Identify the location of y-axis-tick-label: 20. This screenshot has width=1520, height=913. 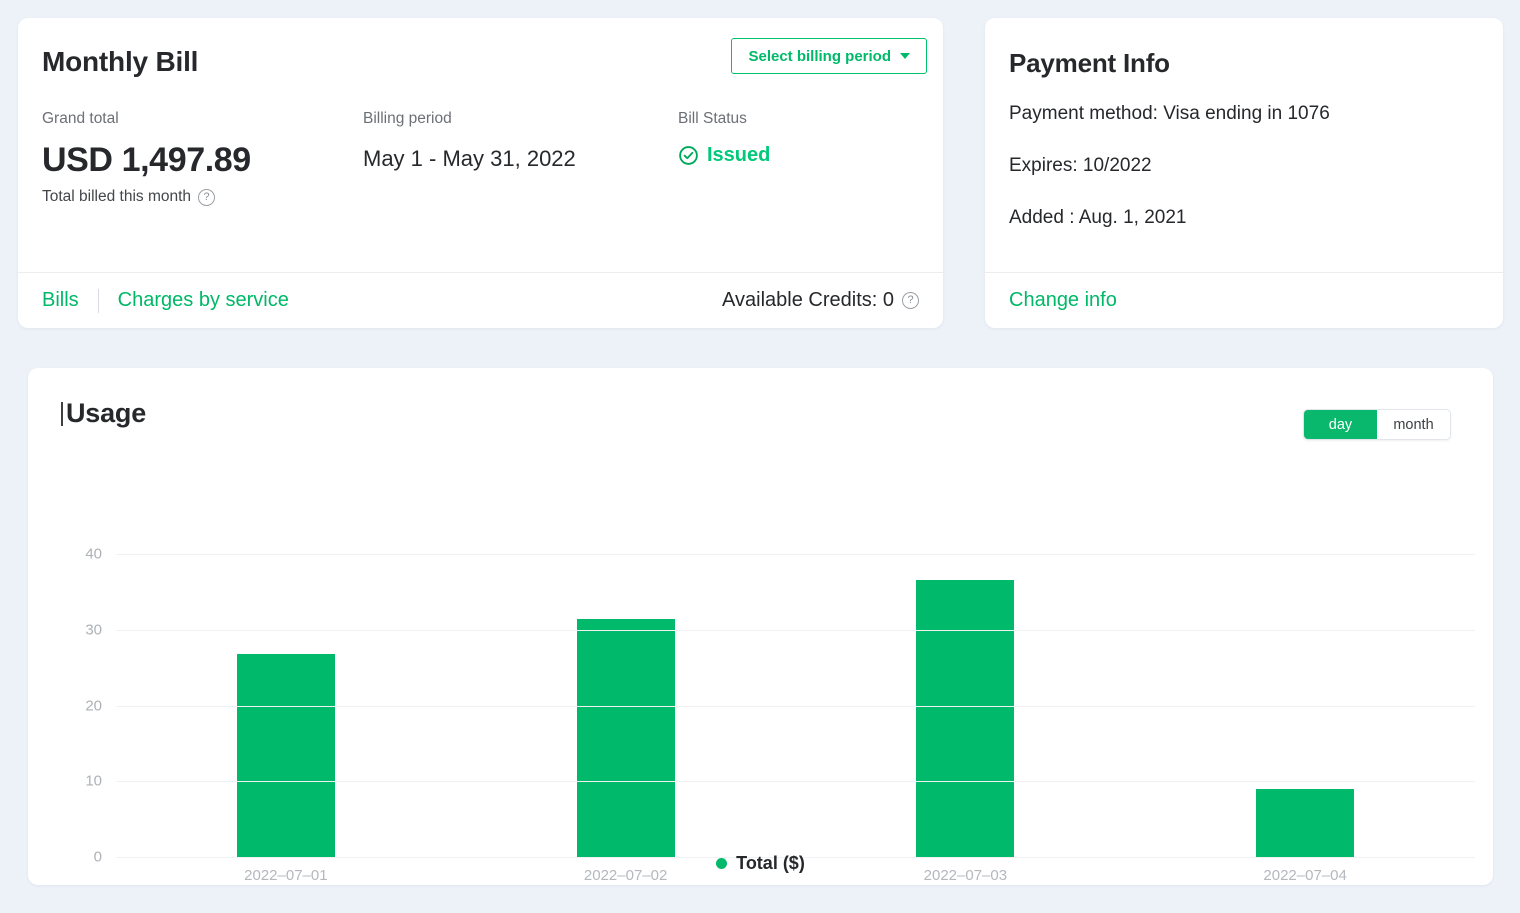
(93, 705).